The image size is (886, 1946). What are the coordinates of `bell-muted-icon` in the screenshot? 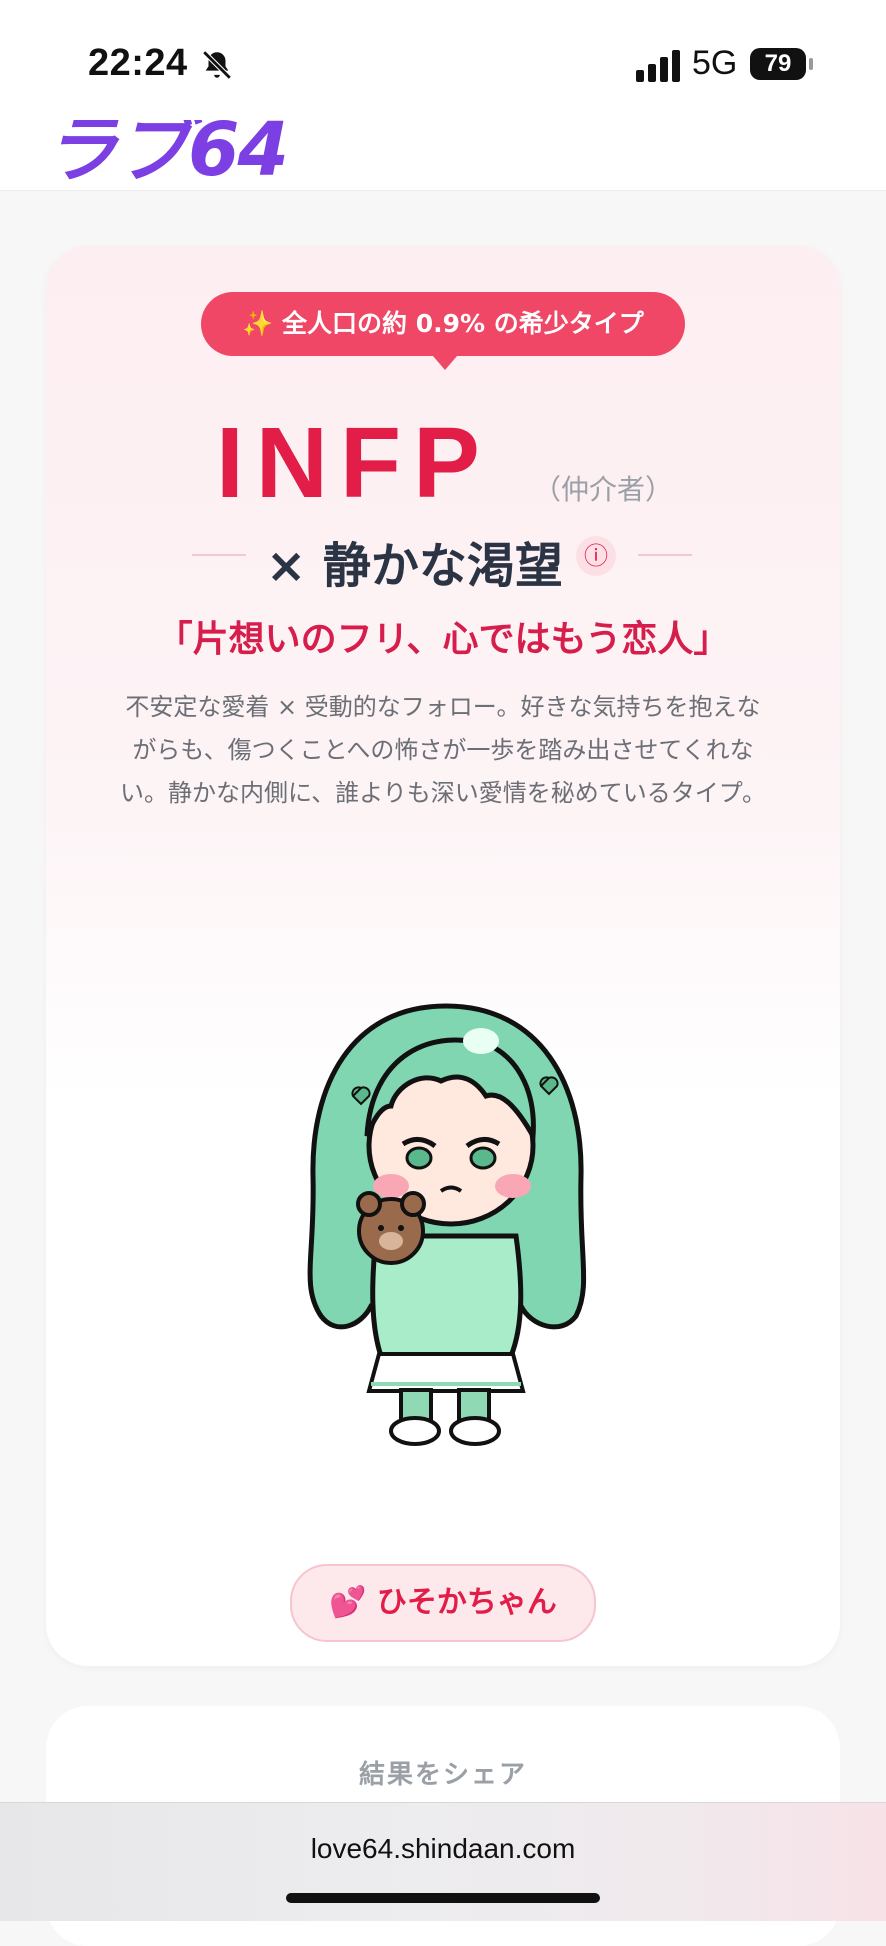 It's located at (217, 65).